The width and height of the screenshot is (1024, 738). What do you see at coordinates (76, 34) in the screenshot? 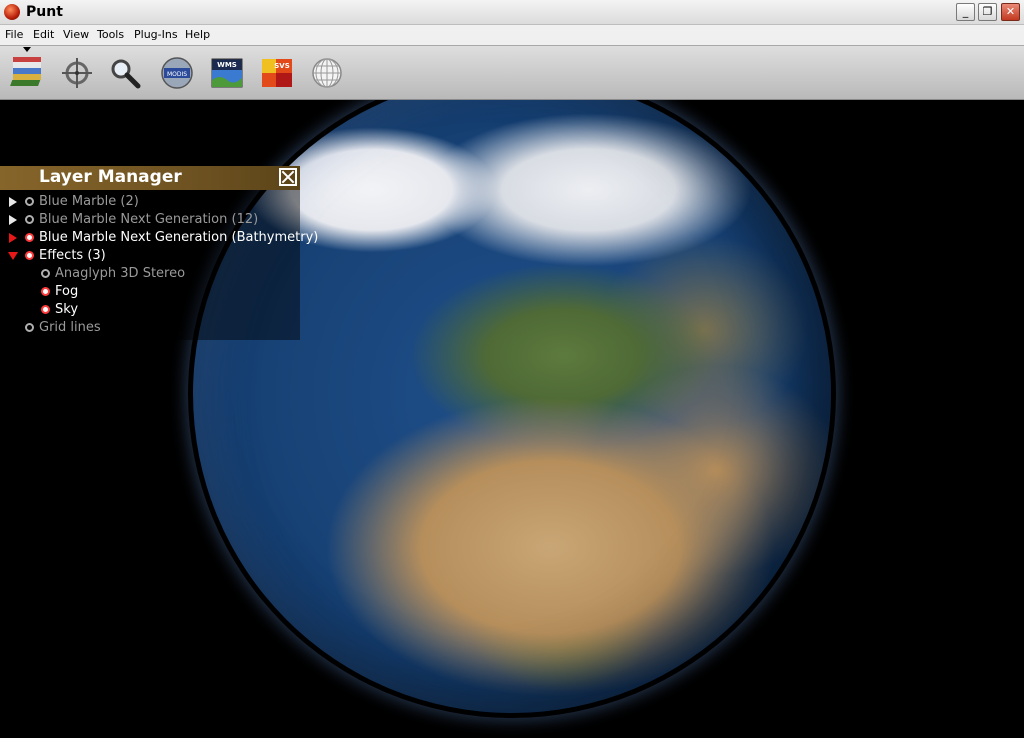
I see `menu-view: View` at bounding box center [76, 34].